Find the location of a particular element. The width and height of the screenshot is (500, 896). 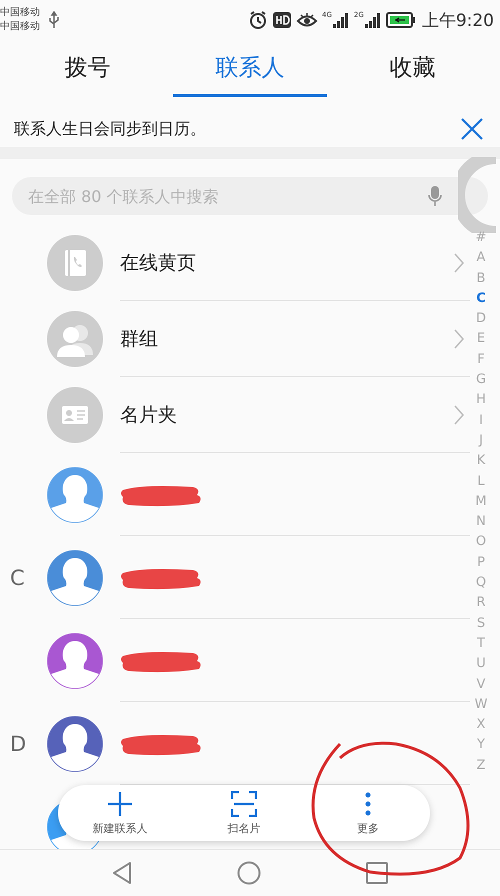

recents-icon is located at coordinates (377, 873).